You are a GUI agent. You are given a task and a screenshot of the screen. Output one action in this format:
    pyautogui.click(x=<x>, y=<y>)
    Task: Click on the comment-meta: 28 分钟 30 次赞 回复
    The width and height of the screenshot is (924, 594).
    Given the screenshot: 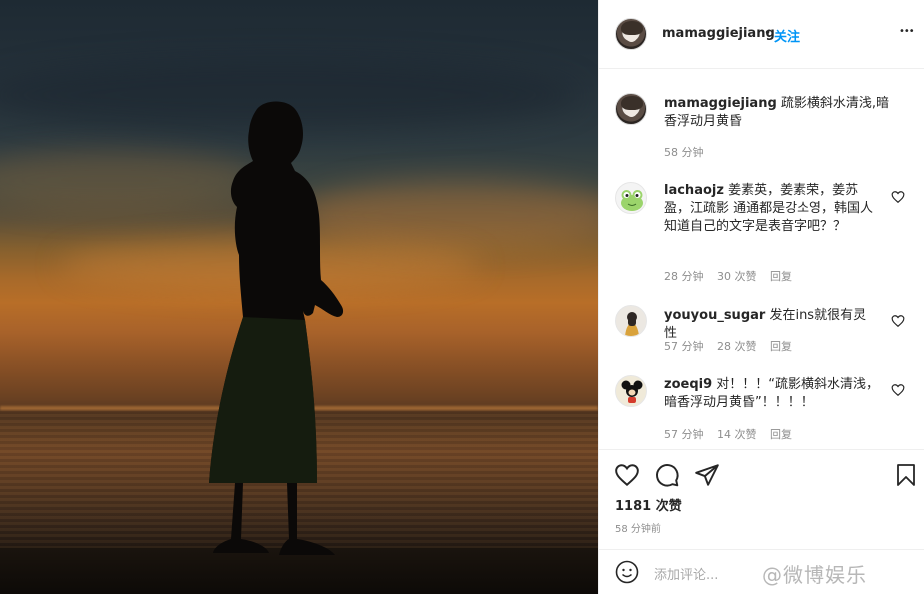 What is the action you would take?
    pyautogui.click(x=733, y=276)
    